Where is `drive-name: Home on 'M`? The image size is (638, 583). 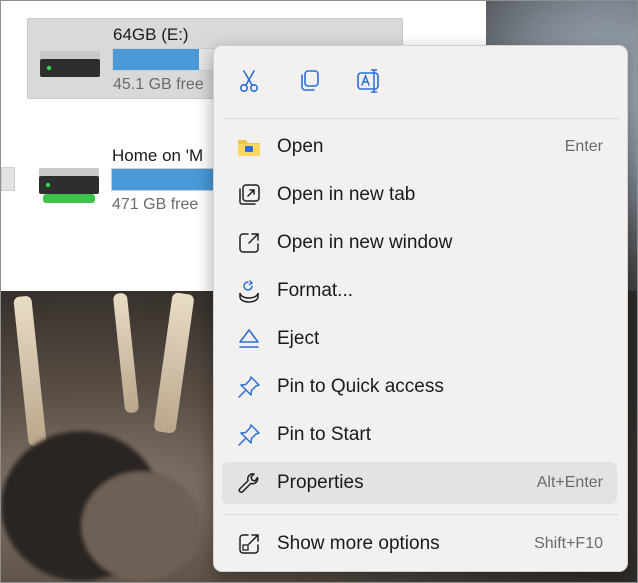 drive-name: Home on 'M is located at coordinates (158, 155).